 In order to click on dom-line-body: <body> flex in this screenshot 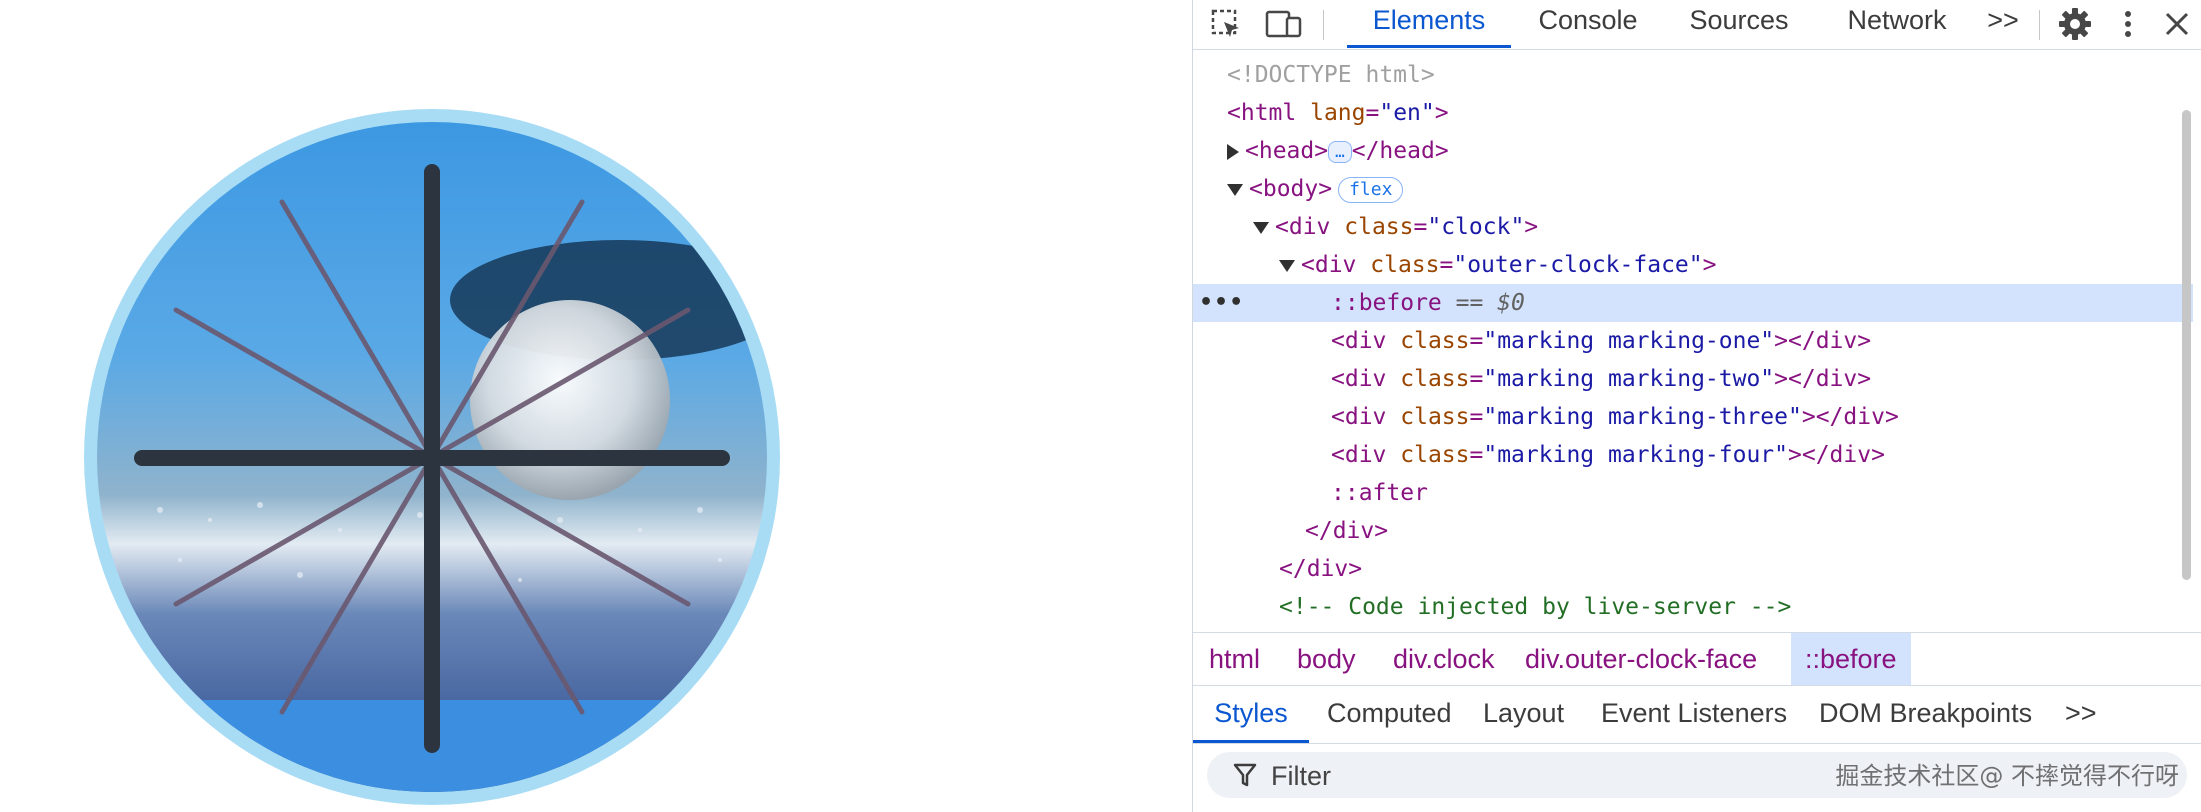, I will do `click(1693, 189)`.